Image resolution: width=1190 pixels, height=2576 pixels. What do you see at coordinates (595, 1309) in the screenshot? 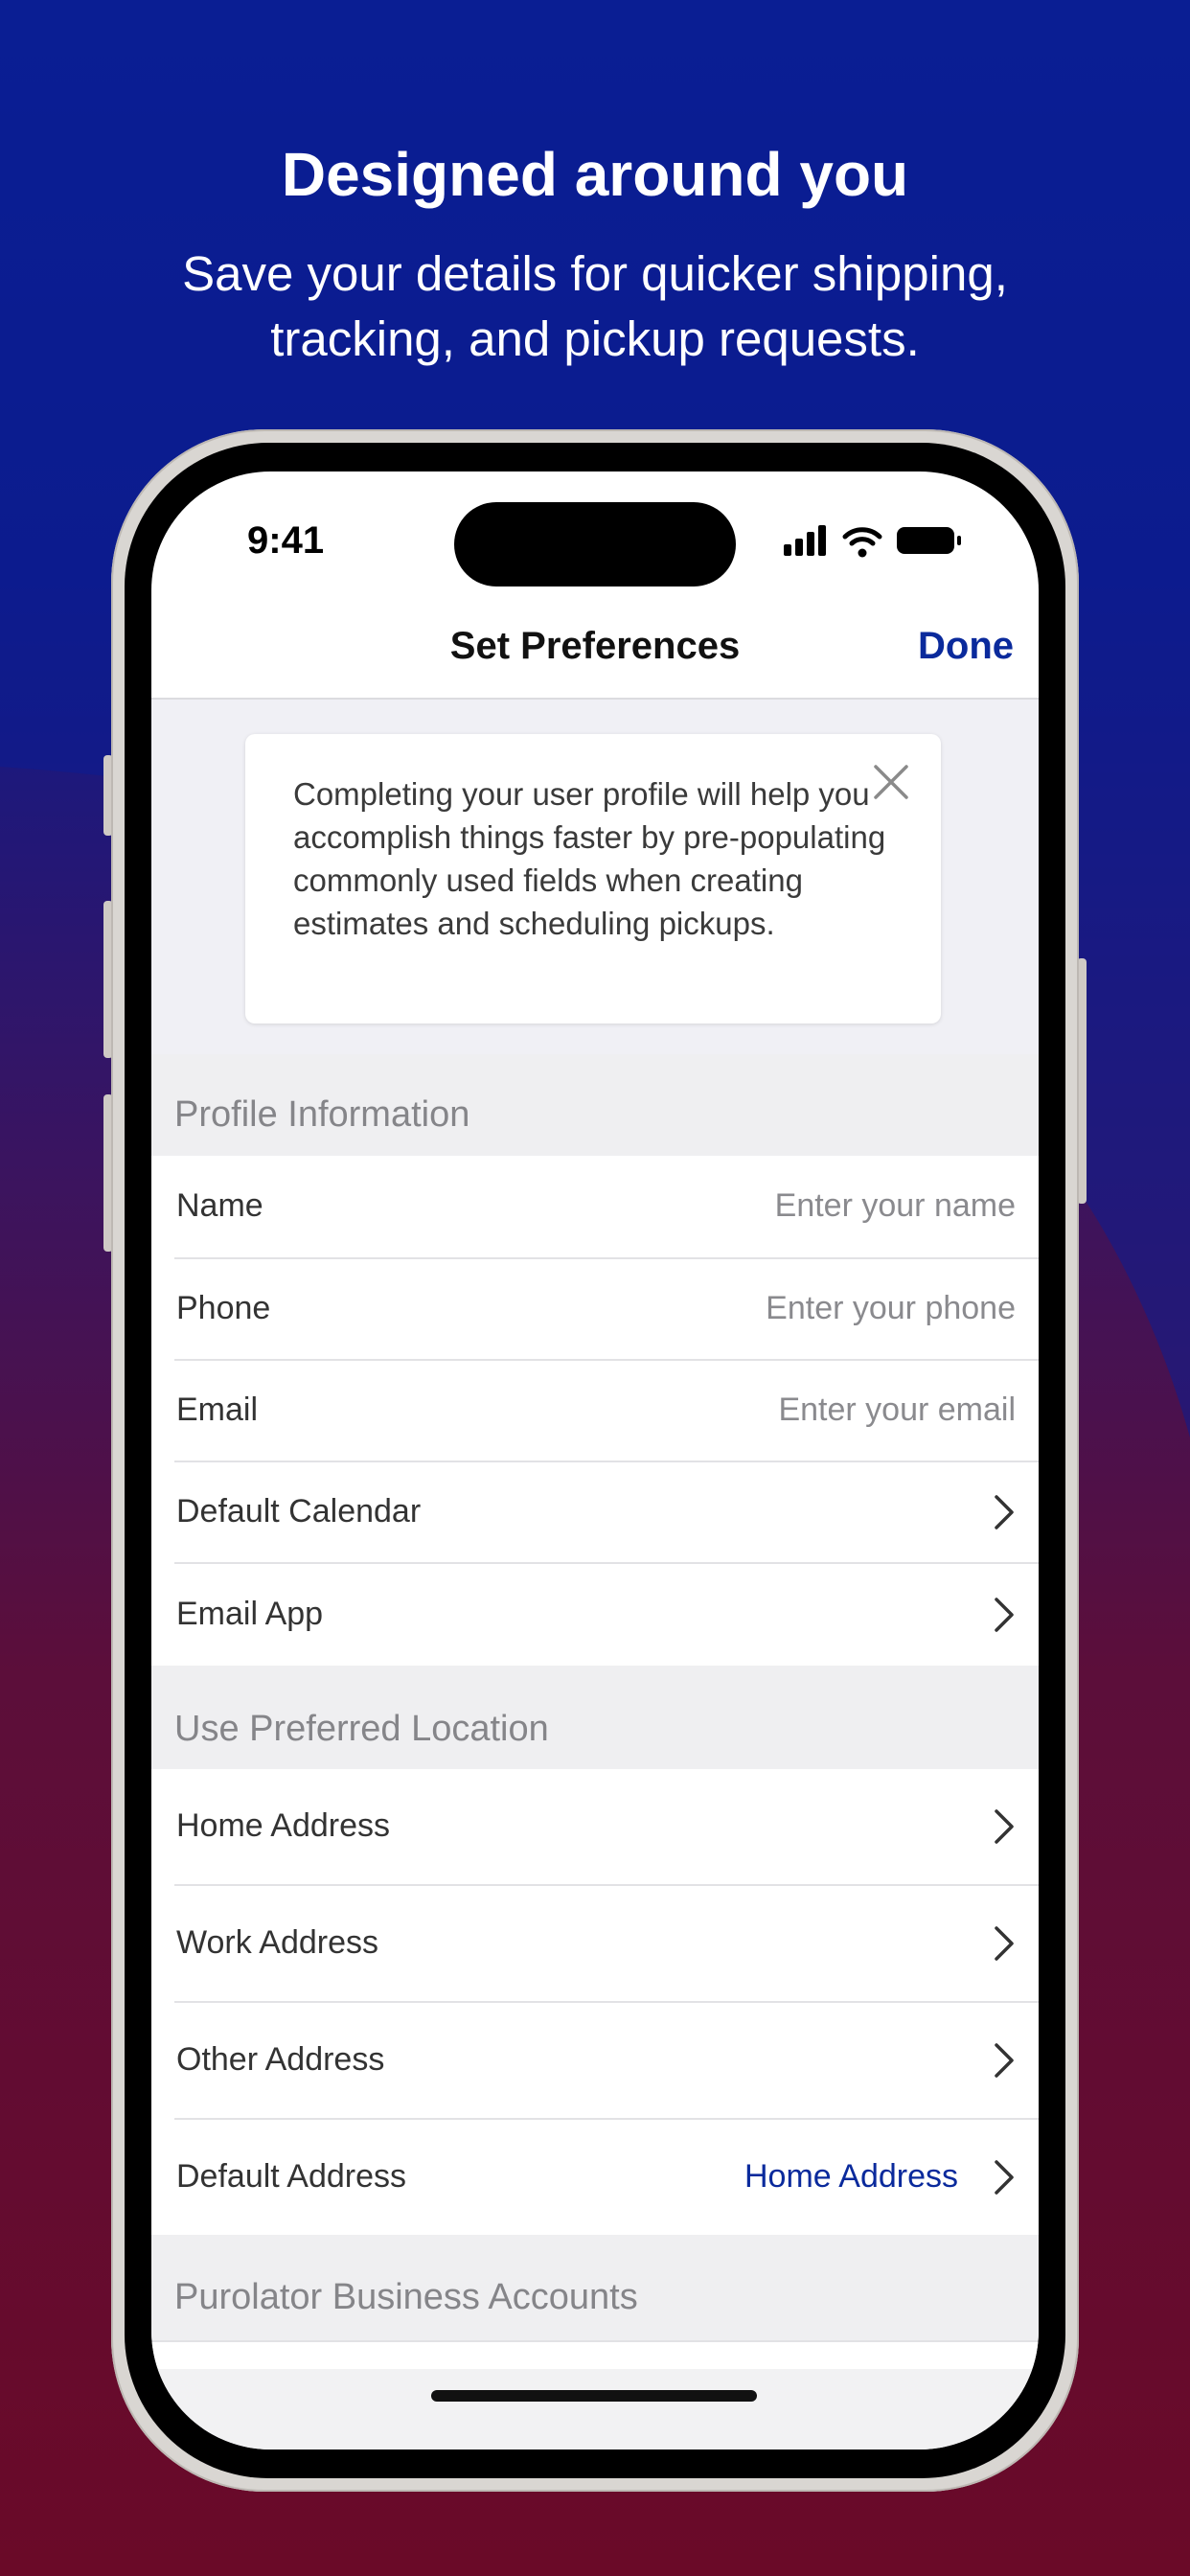
I see `phone-row: Phone Enter your phone` at bounding box center [595, 1309].